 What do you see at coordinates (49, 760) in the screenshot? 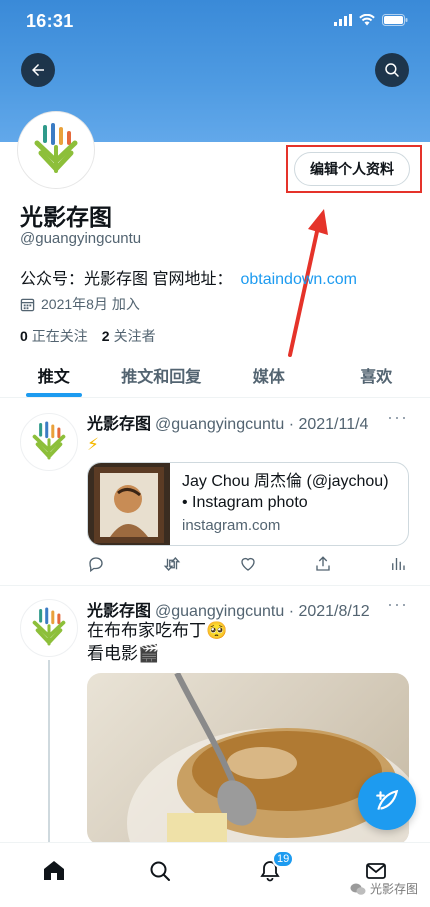
I see `thread-line` at bounding box center [49, 760].